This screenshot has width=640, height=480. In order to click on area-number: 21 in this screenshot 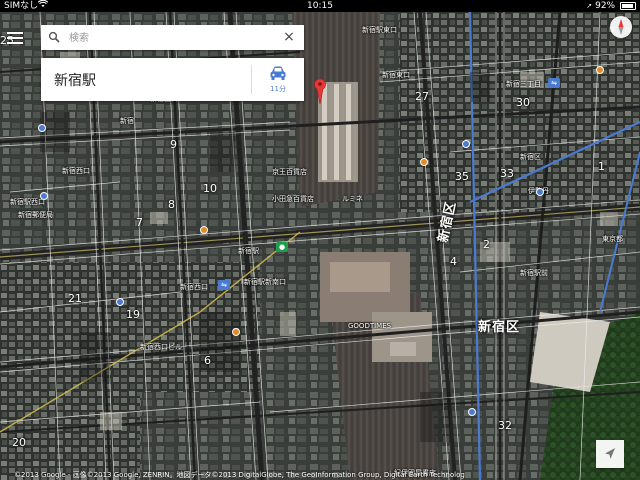, I will do `click(75, 298)`.